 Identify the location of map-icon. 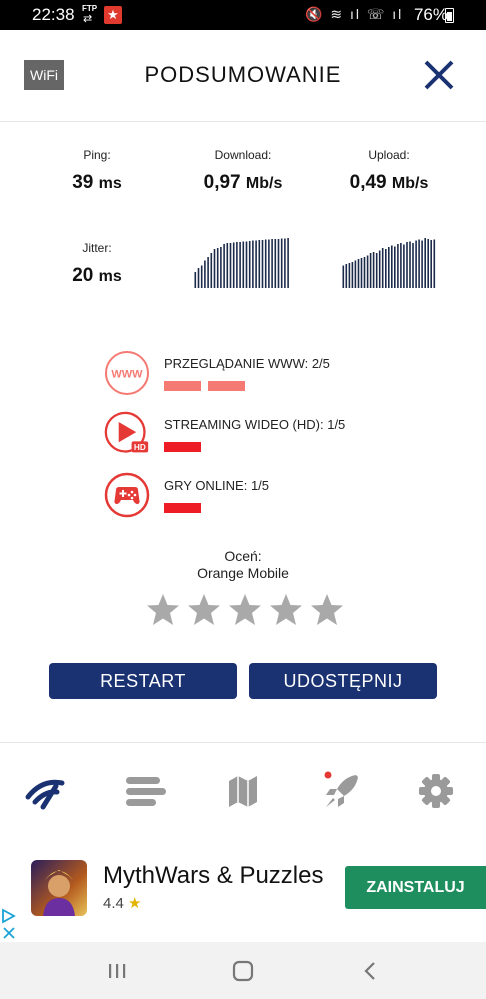
(243, 791).